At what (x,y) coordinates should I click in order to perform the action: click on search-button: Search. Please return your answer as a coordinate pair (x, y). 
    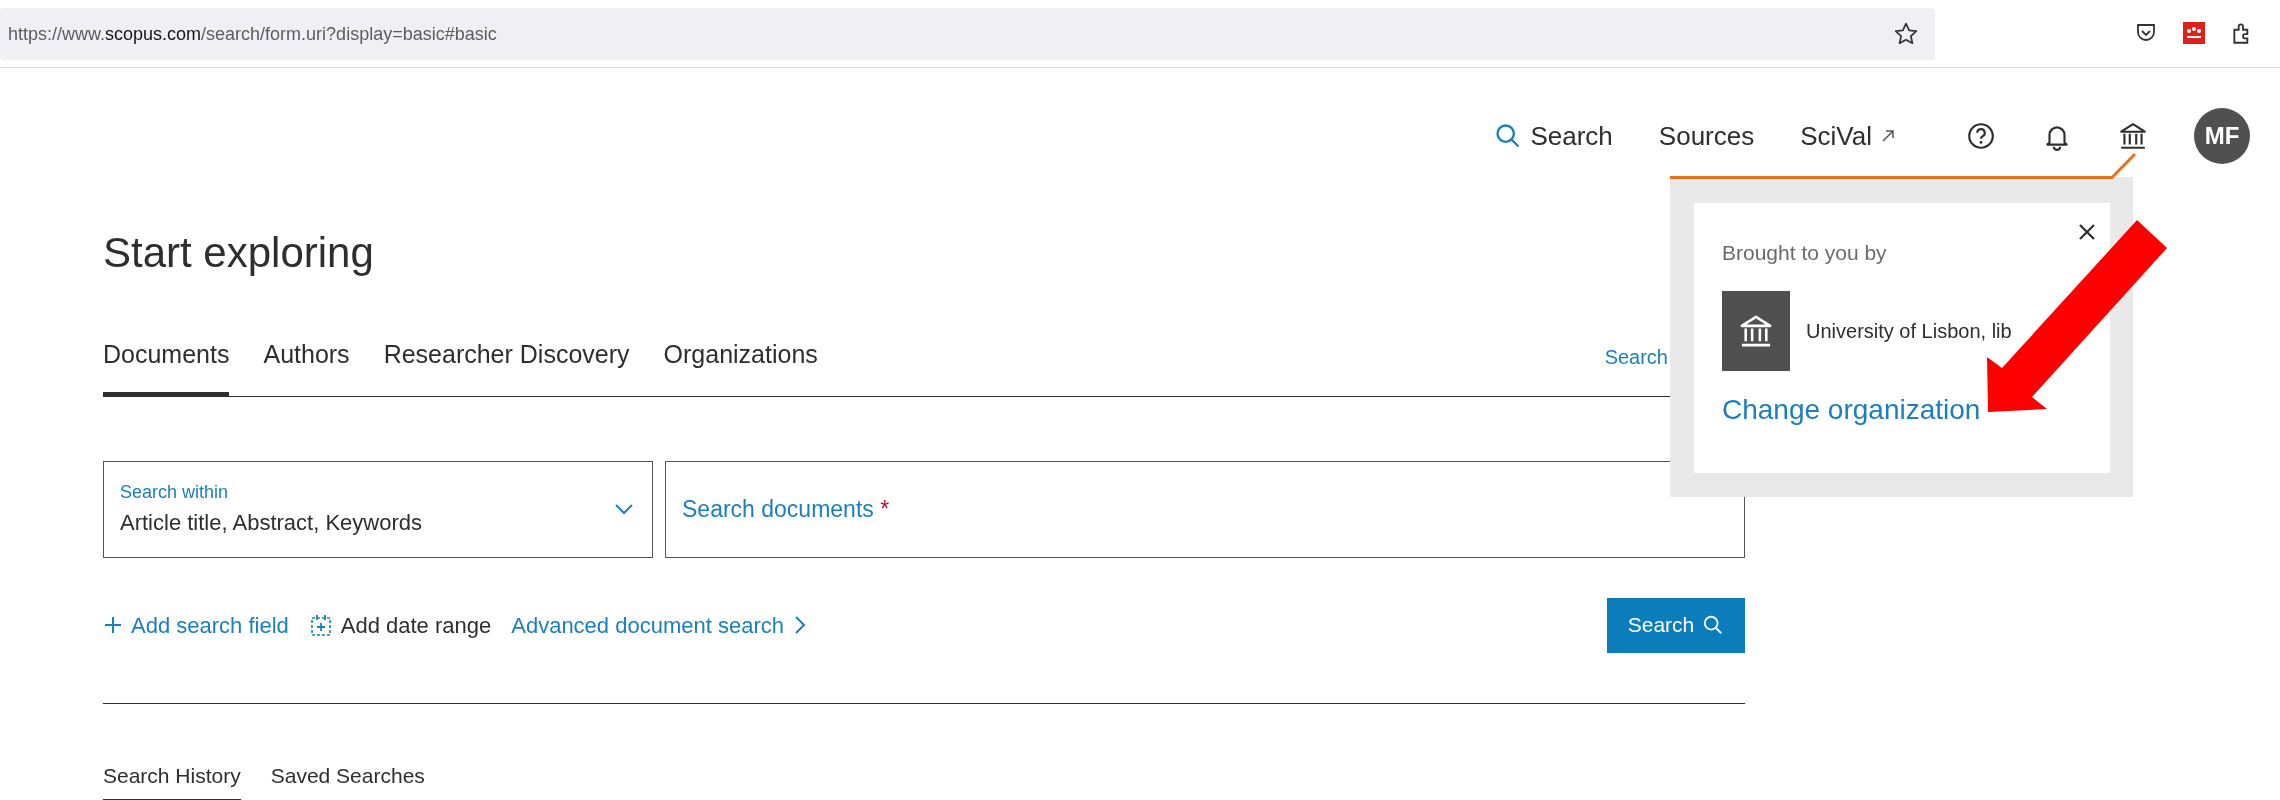
    Looking at the image, I should click on (1676, 625).